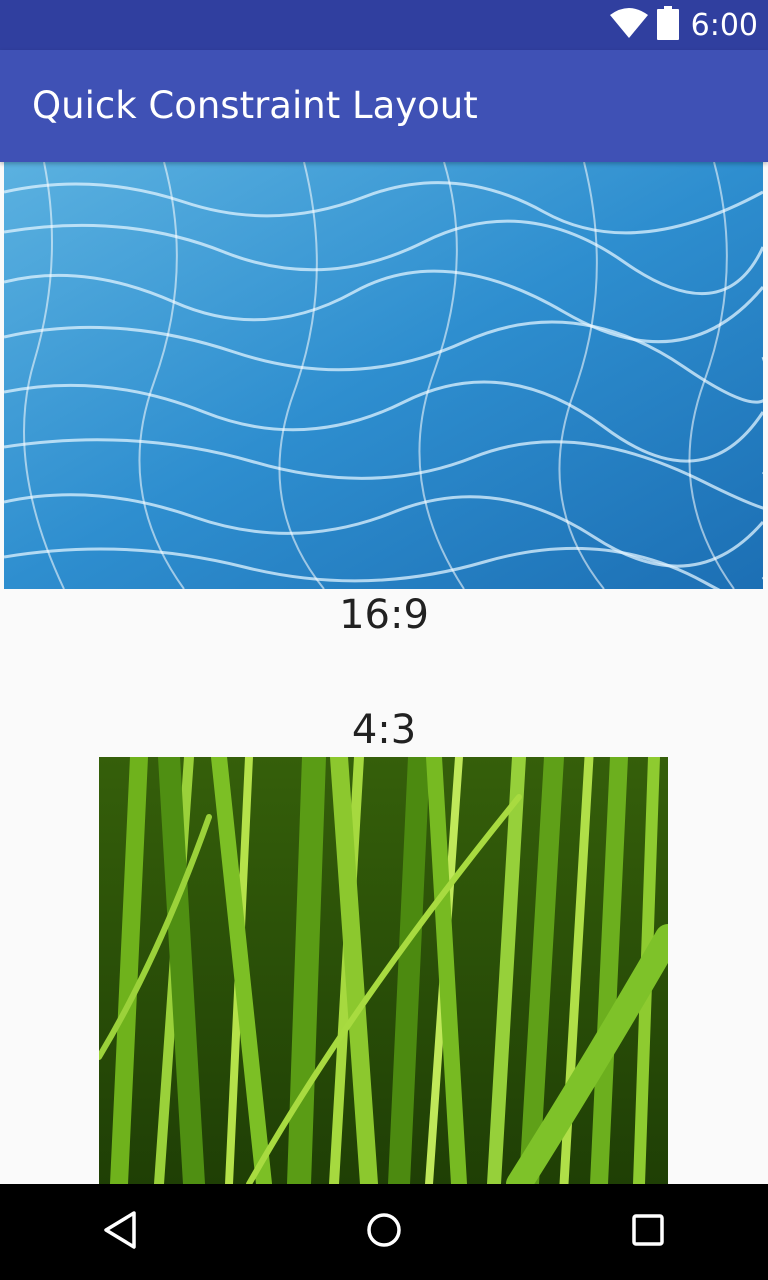  Describe the element at coordinates (629, 25) in the screenshot. I see `wifi-icon` at that location.